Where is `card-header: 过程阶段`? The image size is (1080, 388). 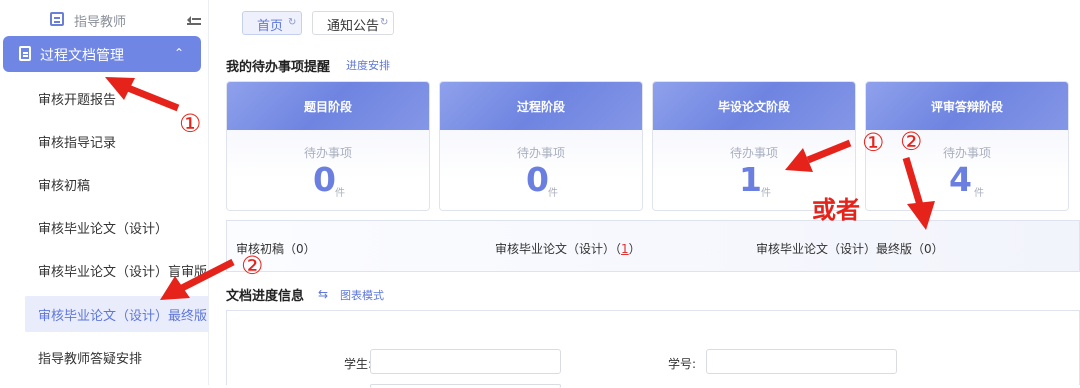
card-header: 过程阶段 is located at coordinates (541, 106).